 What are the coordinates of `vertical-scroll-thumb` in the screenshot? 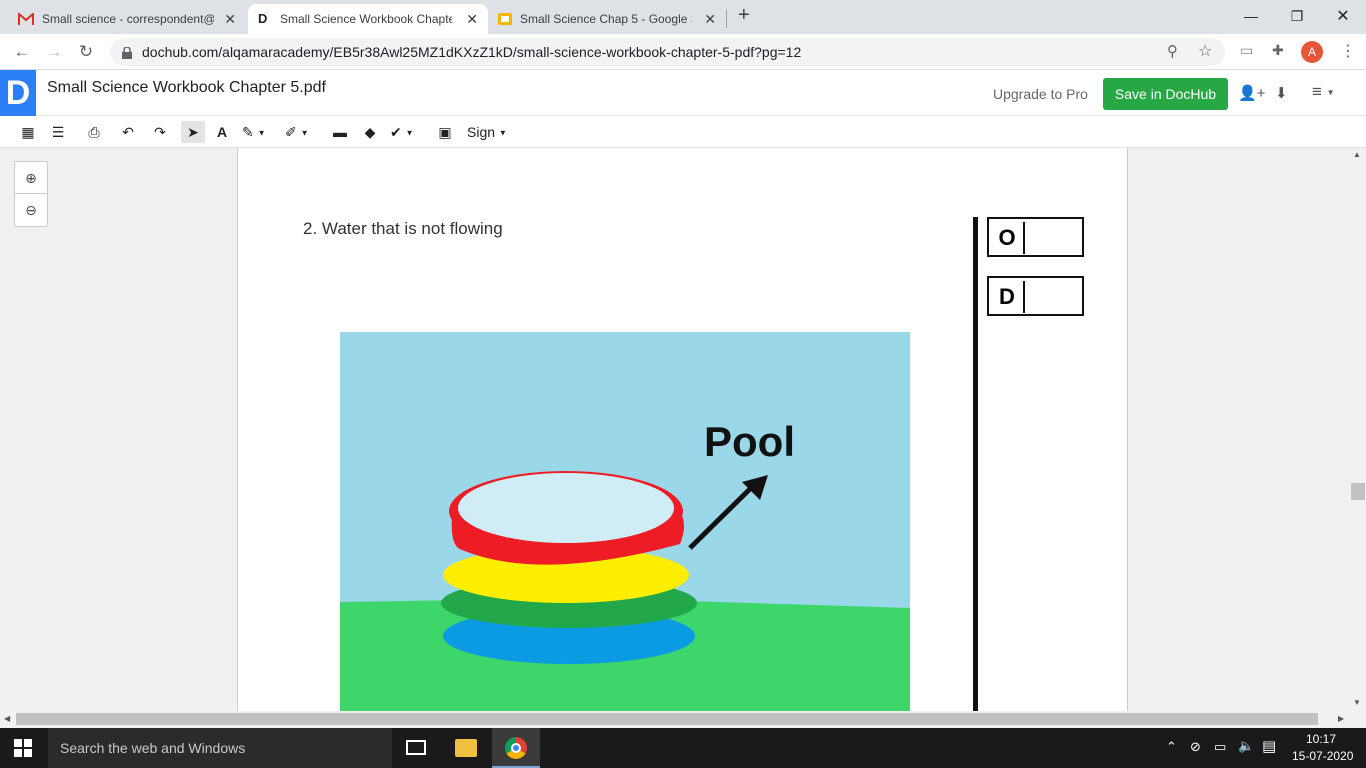 It's located at (1358, 491).